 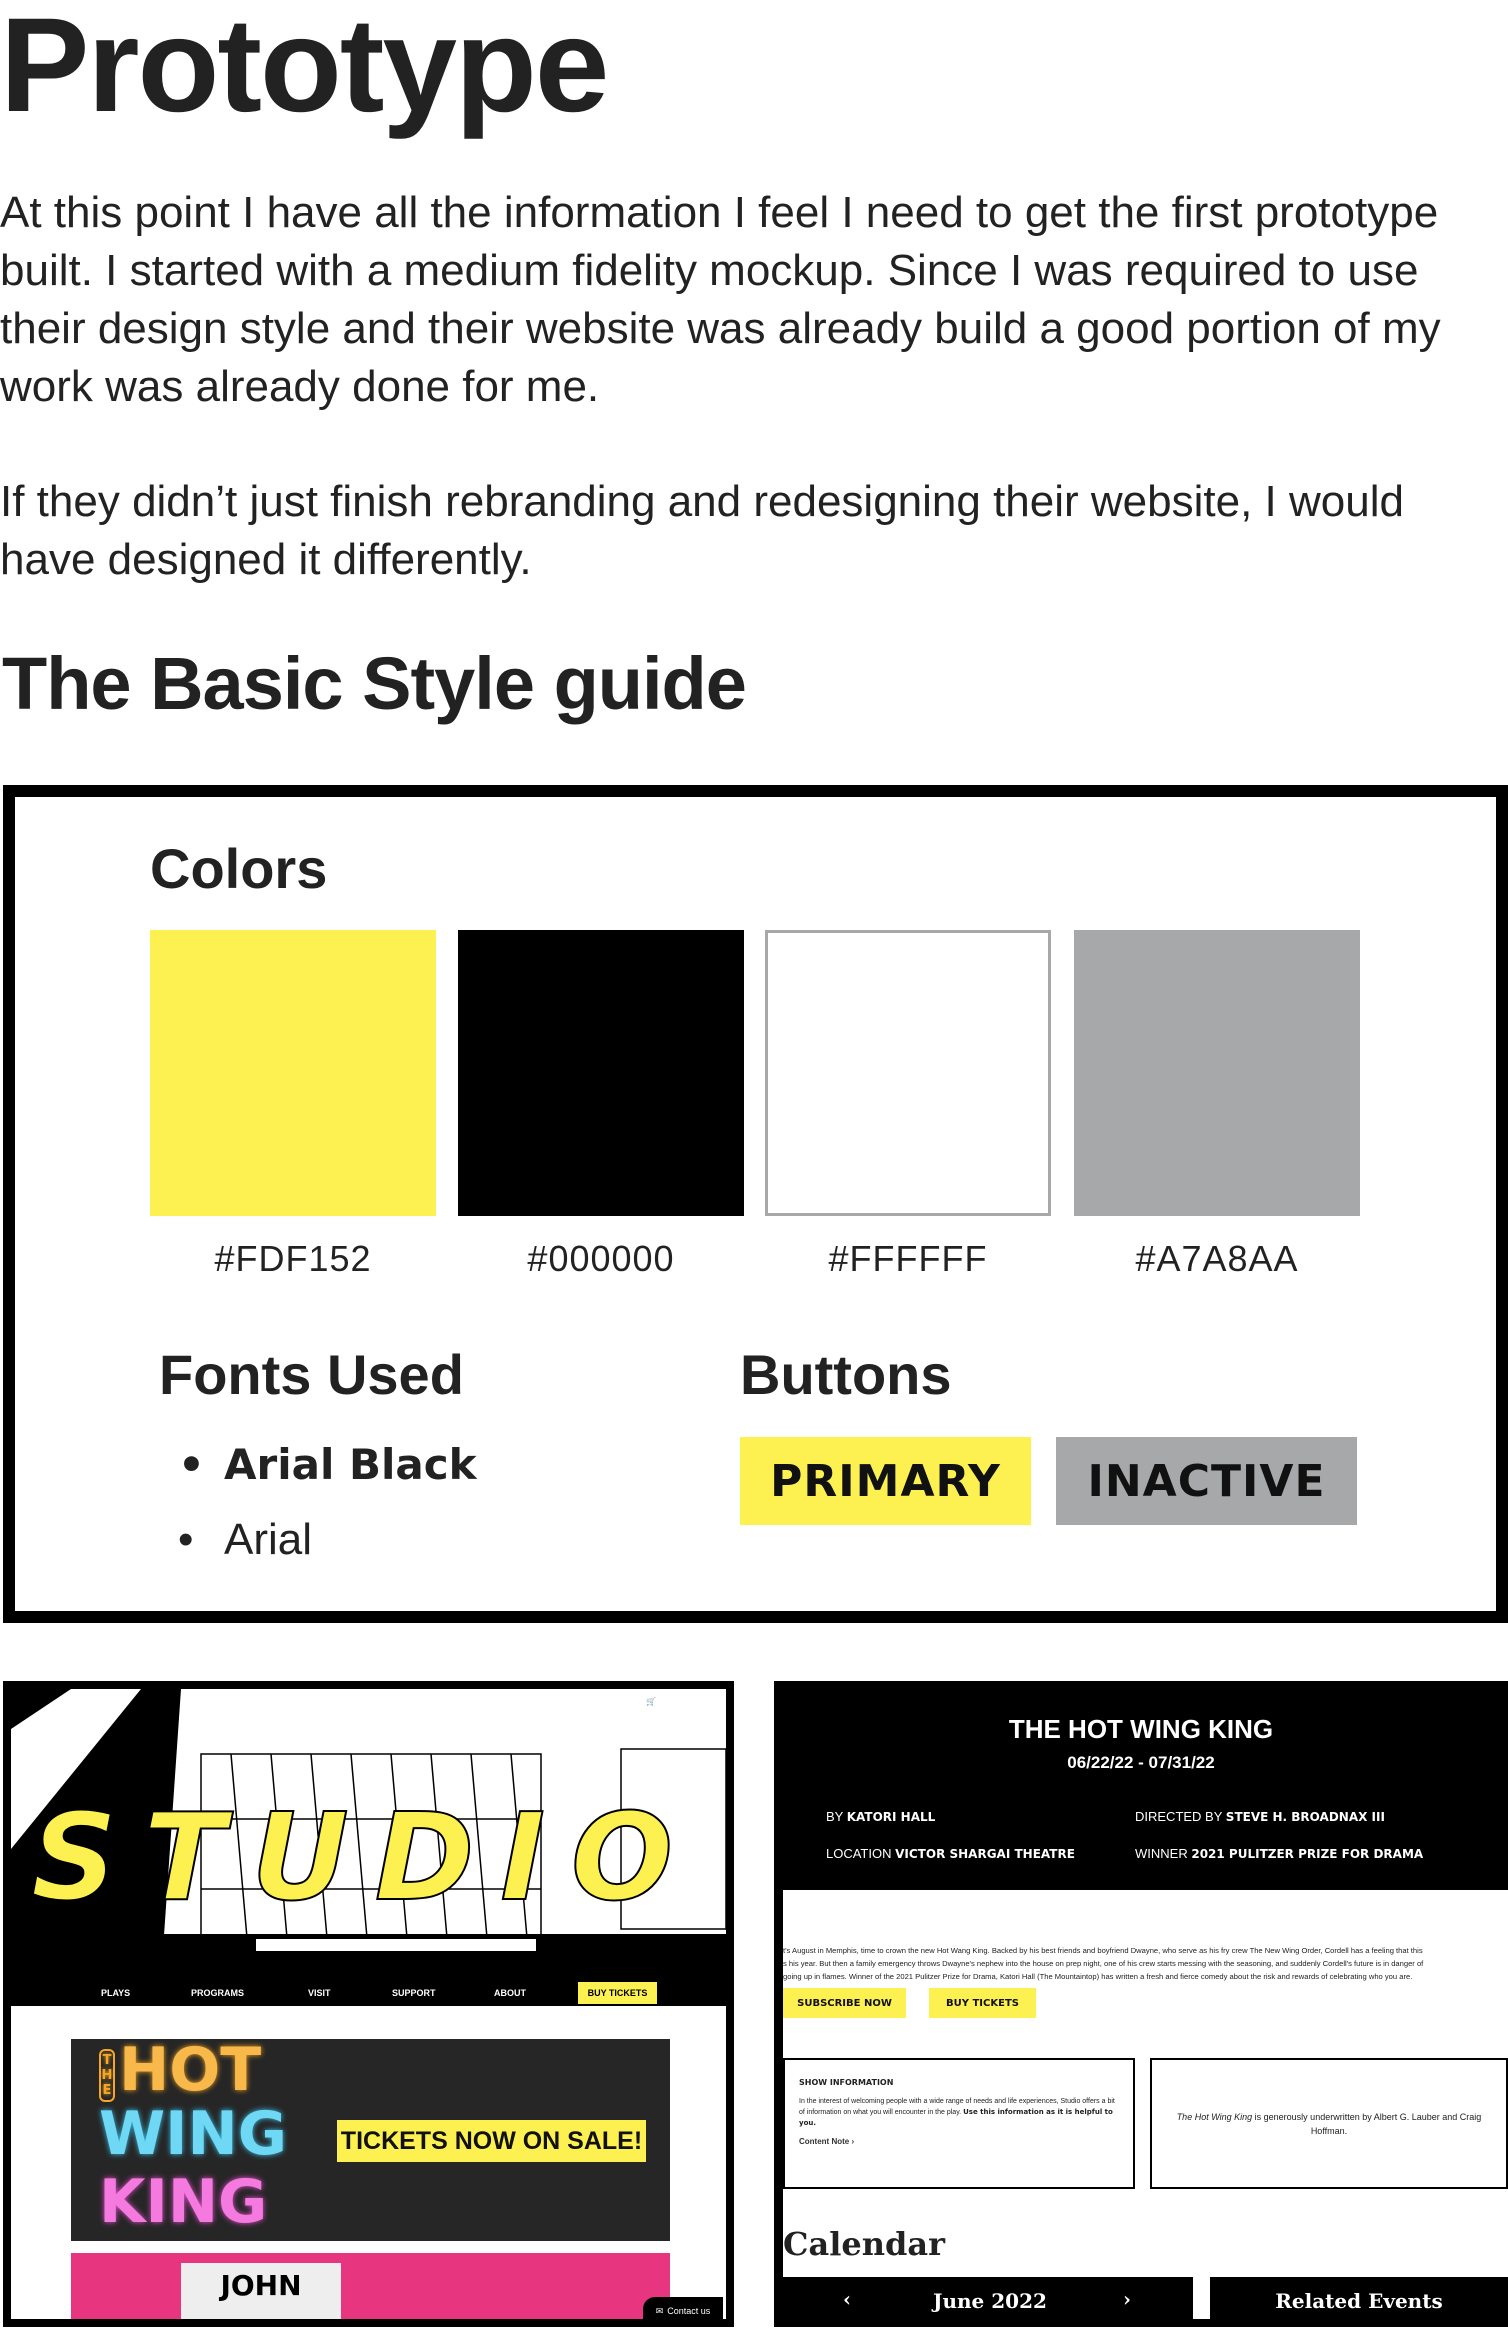 I want to click on colors-heading: Colors, so click(x=239, y=868).